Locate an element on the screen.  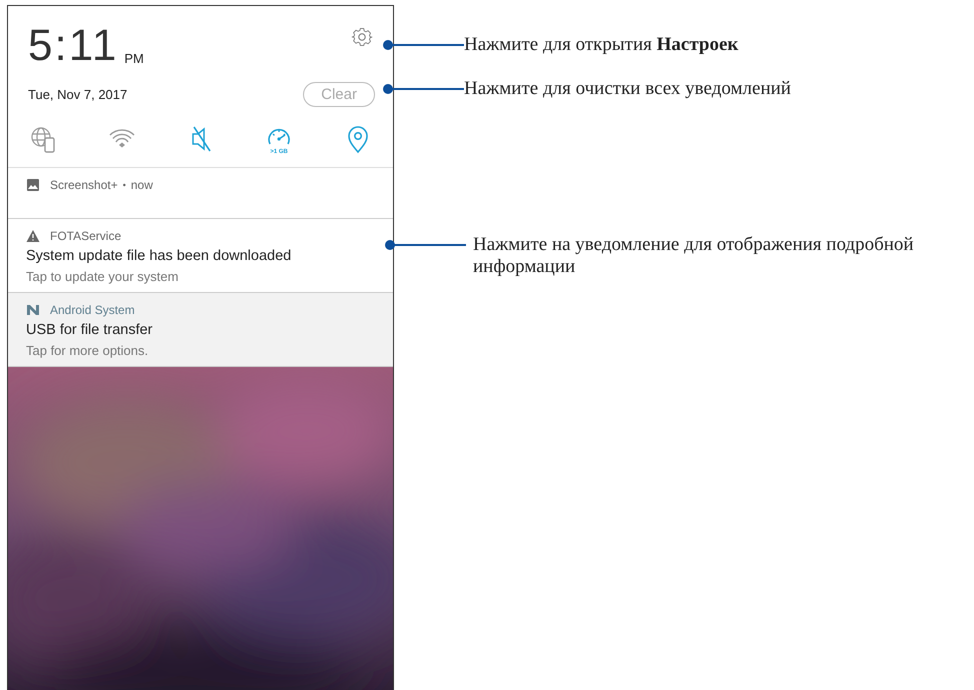
warning-icon is located at coordinates (33, 236).